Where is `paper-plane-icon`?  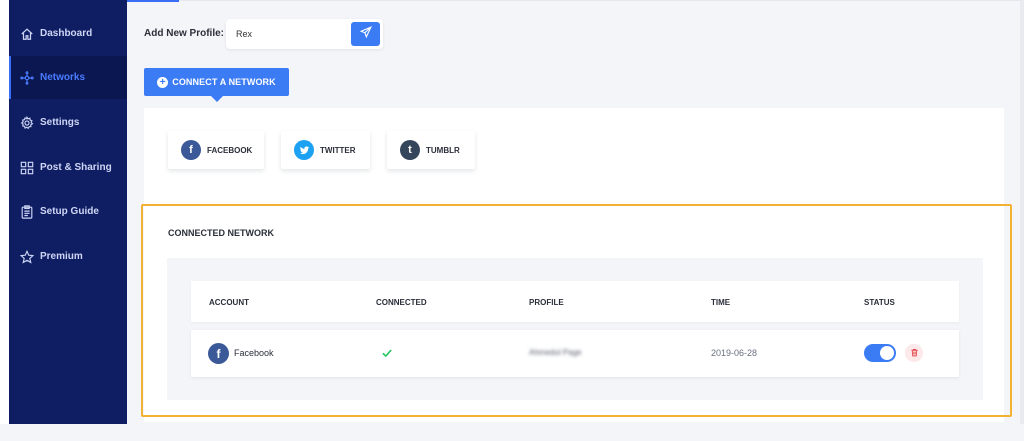
paper-plane-icon is located at coordinates (365, 34).